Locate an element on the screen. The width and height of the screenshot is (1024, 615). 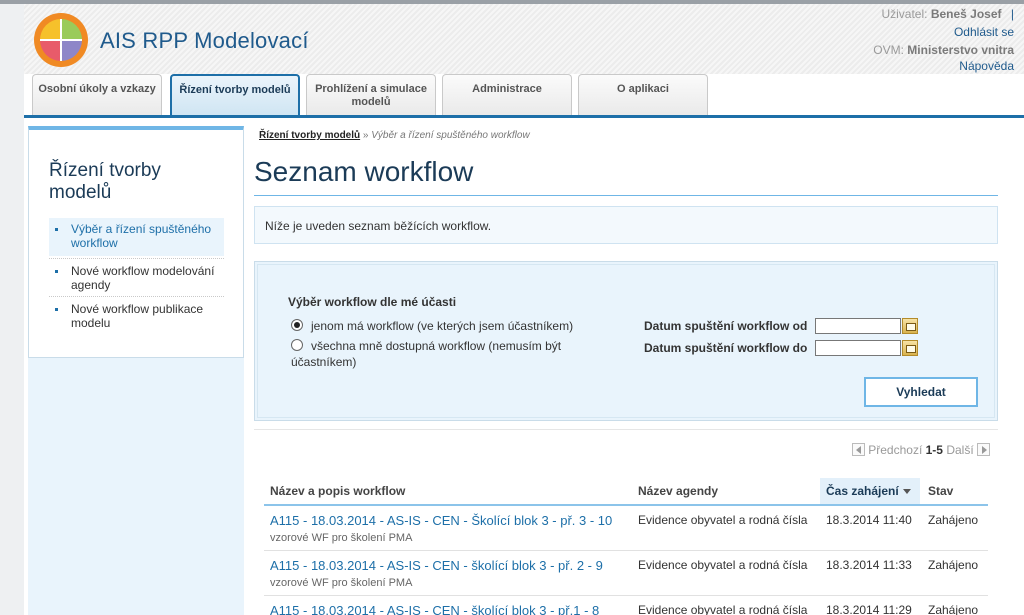
tab-model-management: Řízení tvorby modelů is located at coordinates (235, 95).